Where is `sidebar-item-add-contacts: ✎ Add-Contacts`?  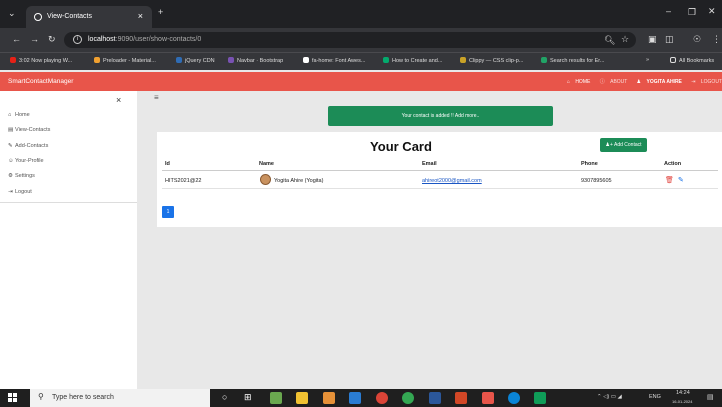
sidebar-item-add-contacts: ✎ Add-Contacts is located at coordinates (28, 146).